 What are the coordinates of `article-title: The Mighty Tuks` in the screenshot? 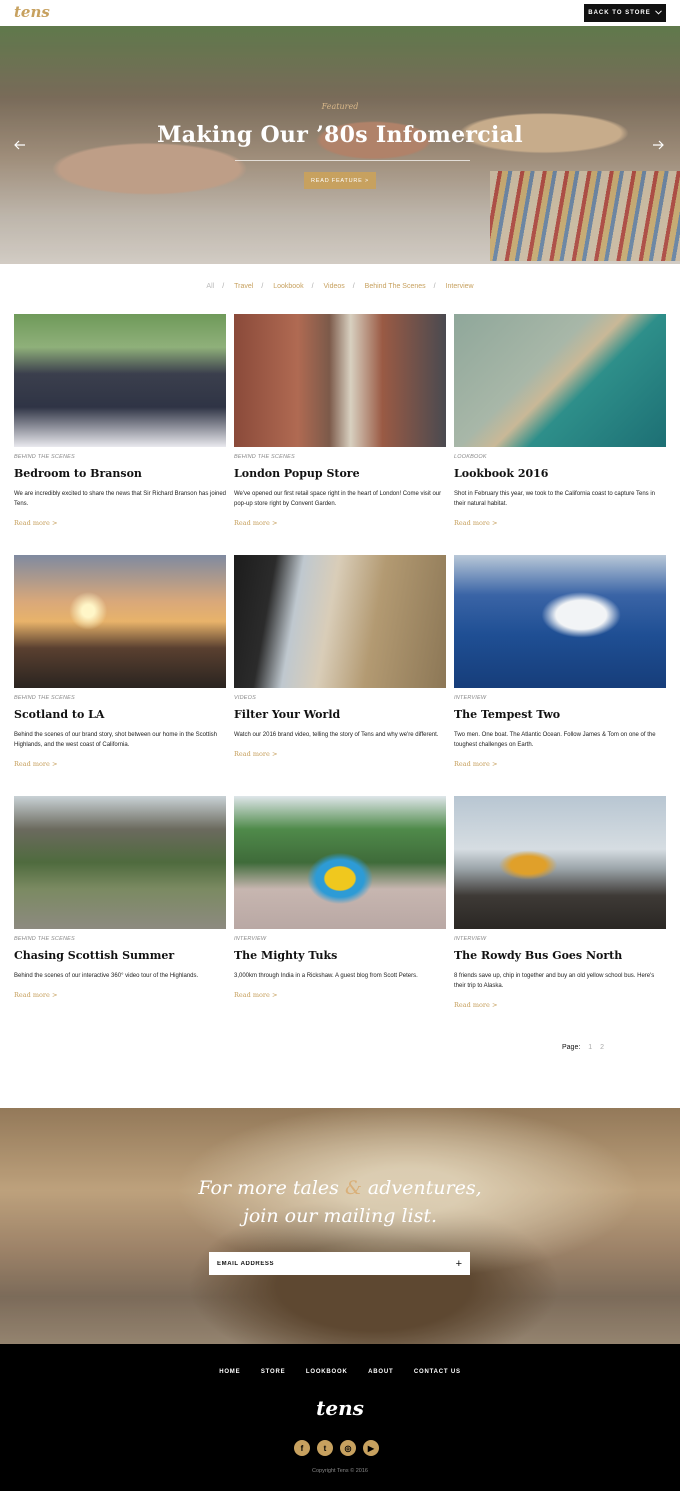 It's located at (340, 955).